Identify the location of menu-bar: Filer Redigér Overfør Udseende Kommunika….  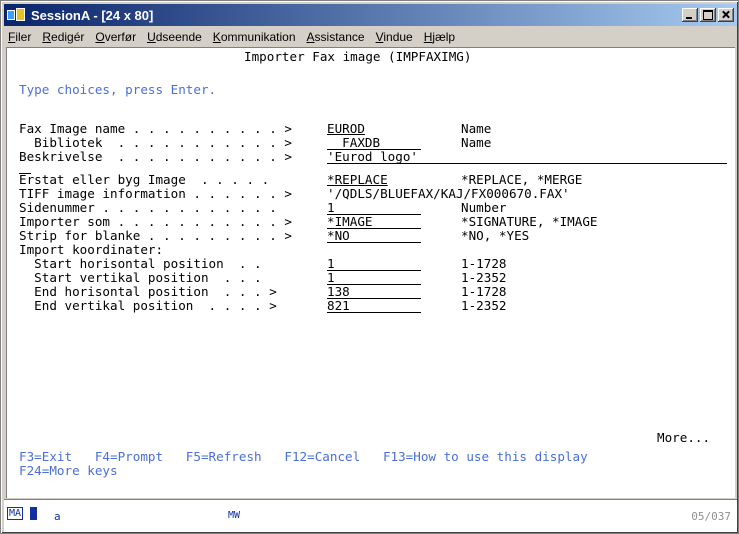
(370, 36).